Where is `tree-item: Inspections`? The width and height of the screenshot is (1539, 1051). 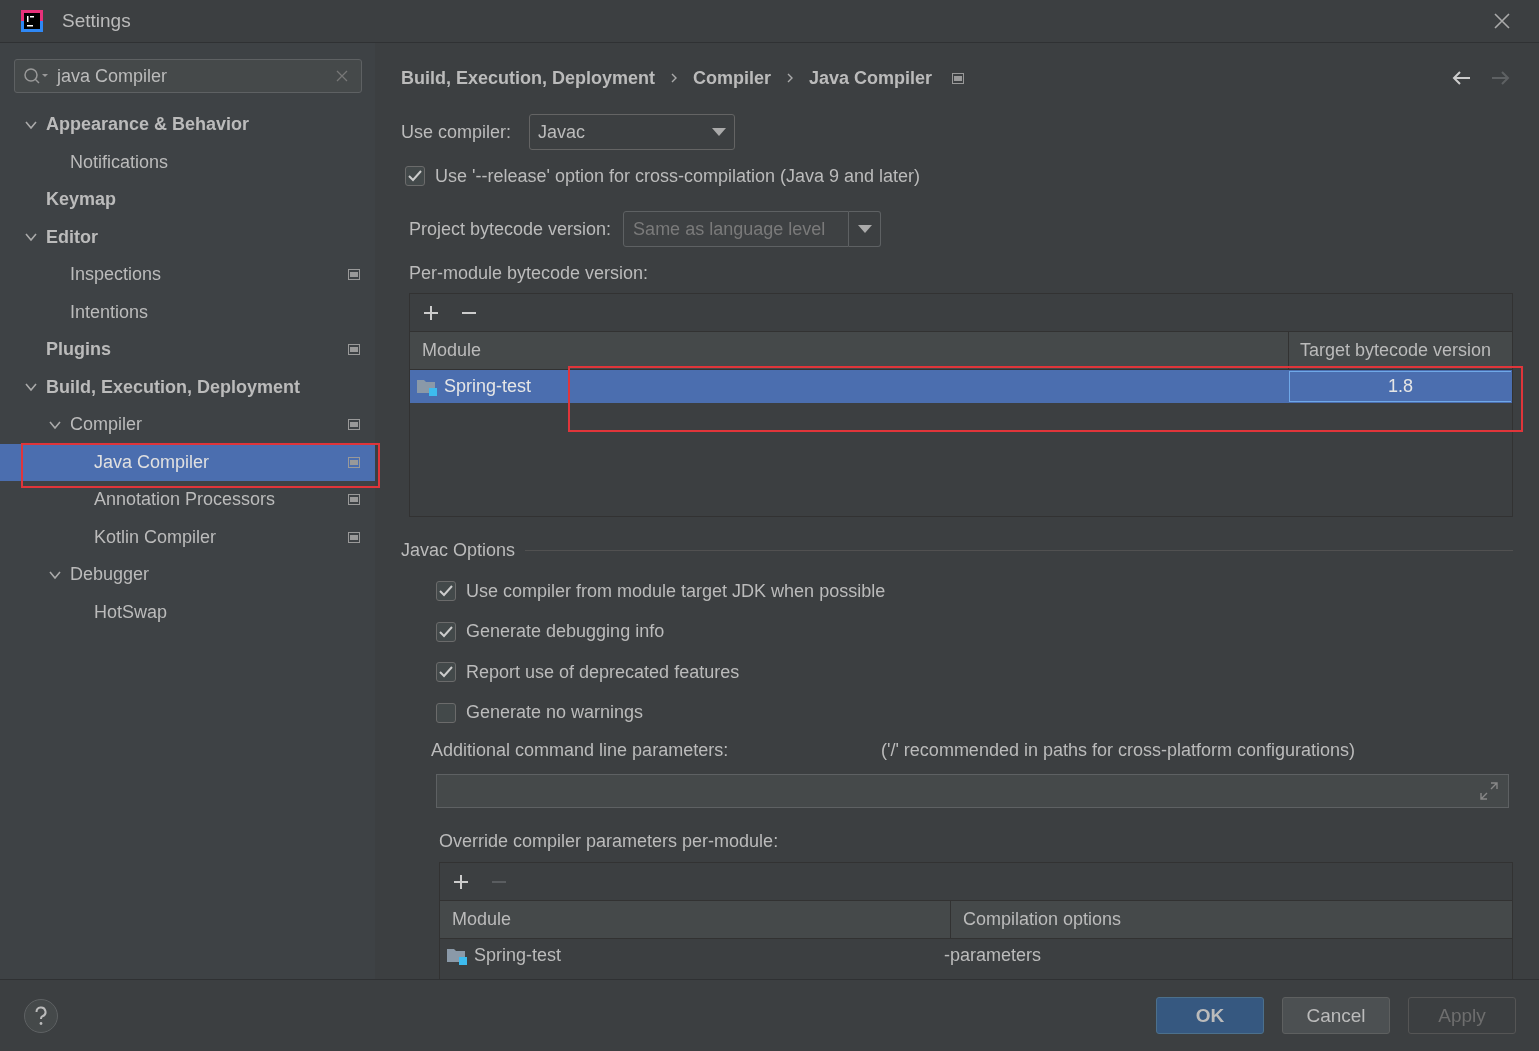 tree-item: Inspections is located at coordinates (187, 275).